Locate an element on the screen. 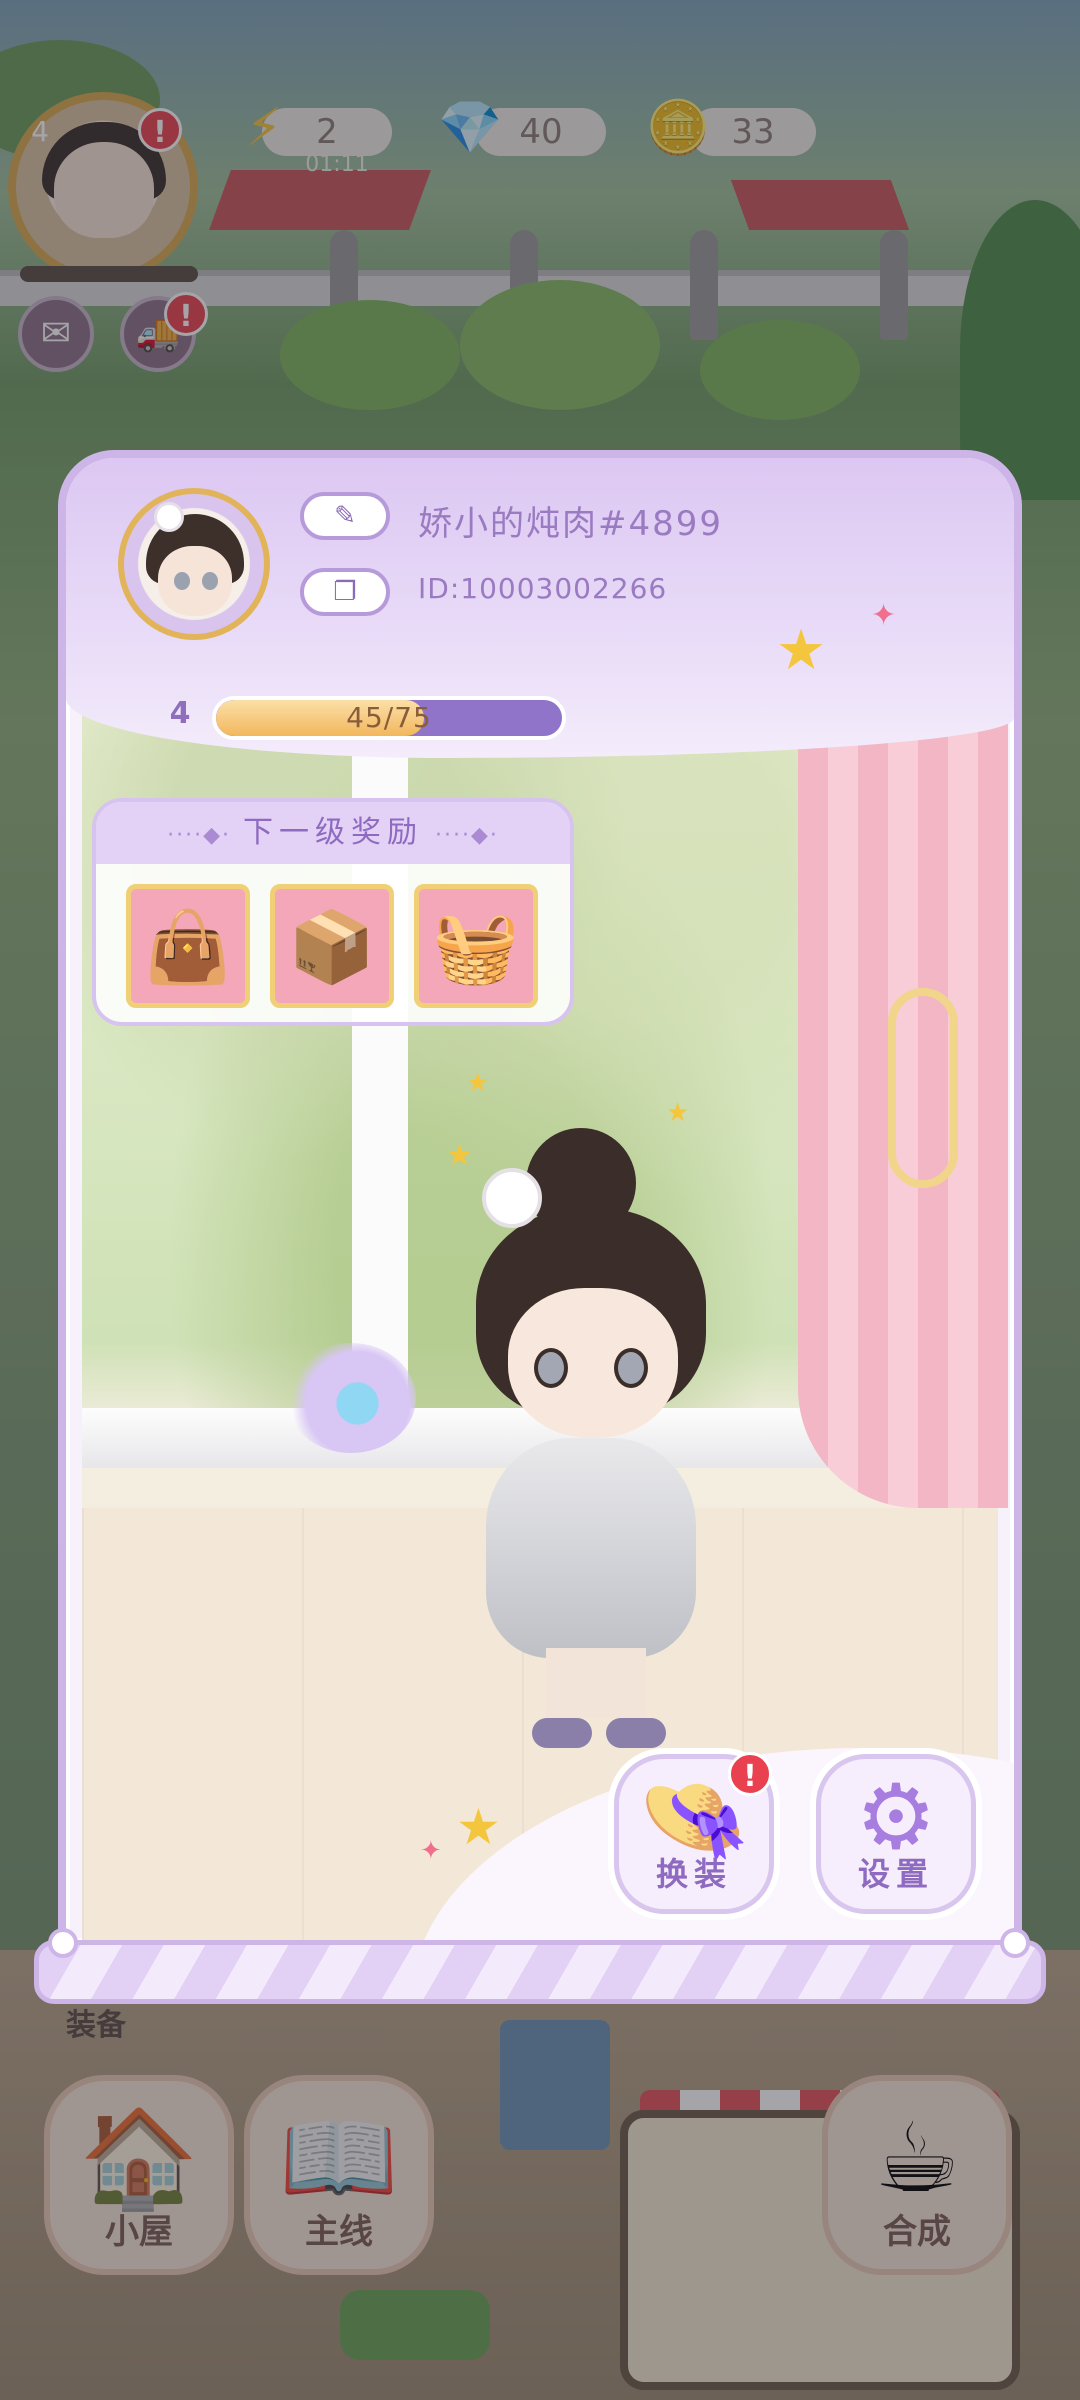 This screenshot has height=2400, width=1080. player-character is located at coordinates (596, 1438).